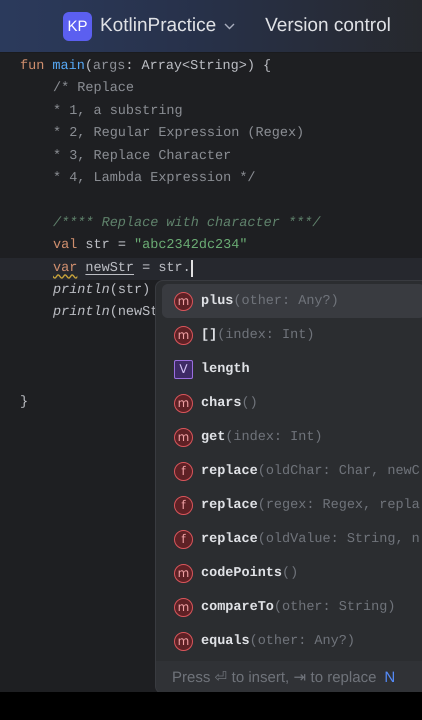  What do you see at coordinates (24, 403) in the screenshot?
I see `code-token: }` at bounding box center [24, 403].